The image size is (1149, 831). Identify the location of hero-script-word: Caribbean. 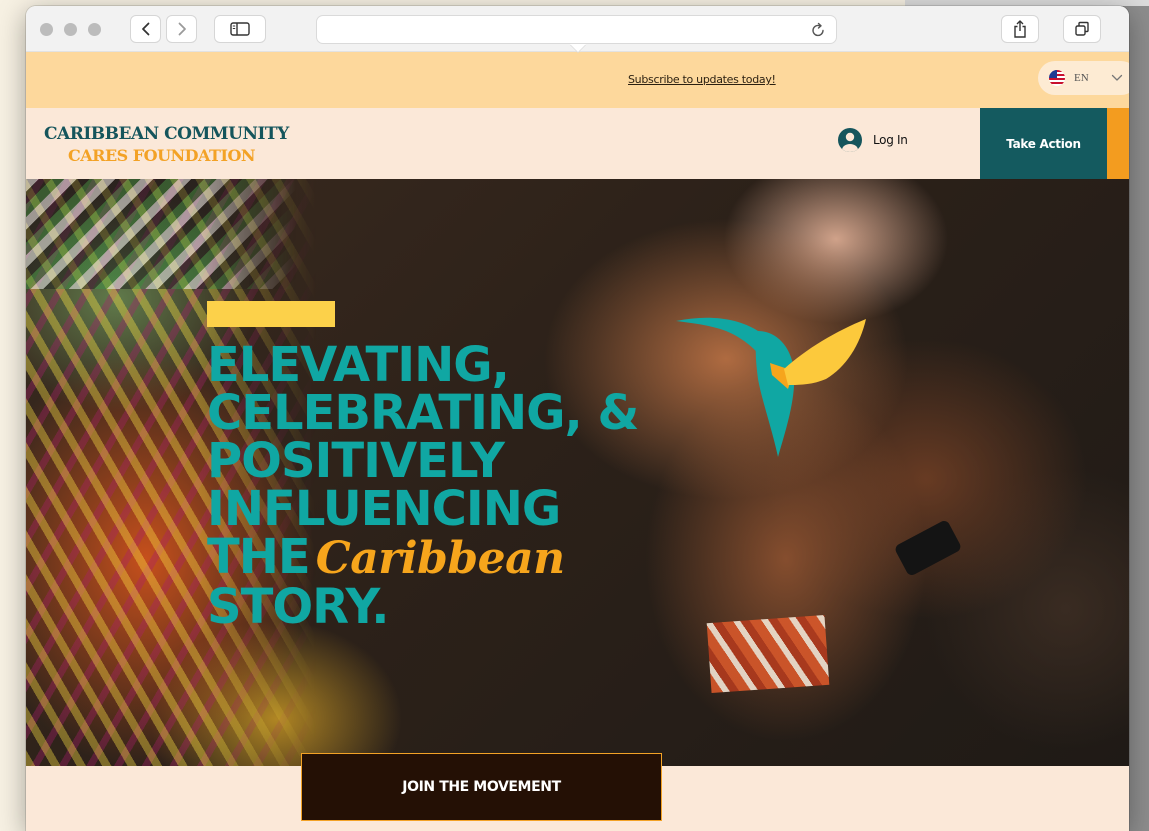
(440, 558).